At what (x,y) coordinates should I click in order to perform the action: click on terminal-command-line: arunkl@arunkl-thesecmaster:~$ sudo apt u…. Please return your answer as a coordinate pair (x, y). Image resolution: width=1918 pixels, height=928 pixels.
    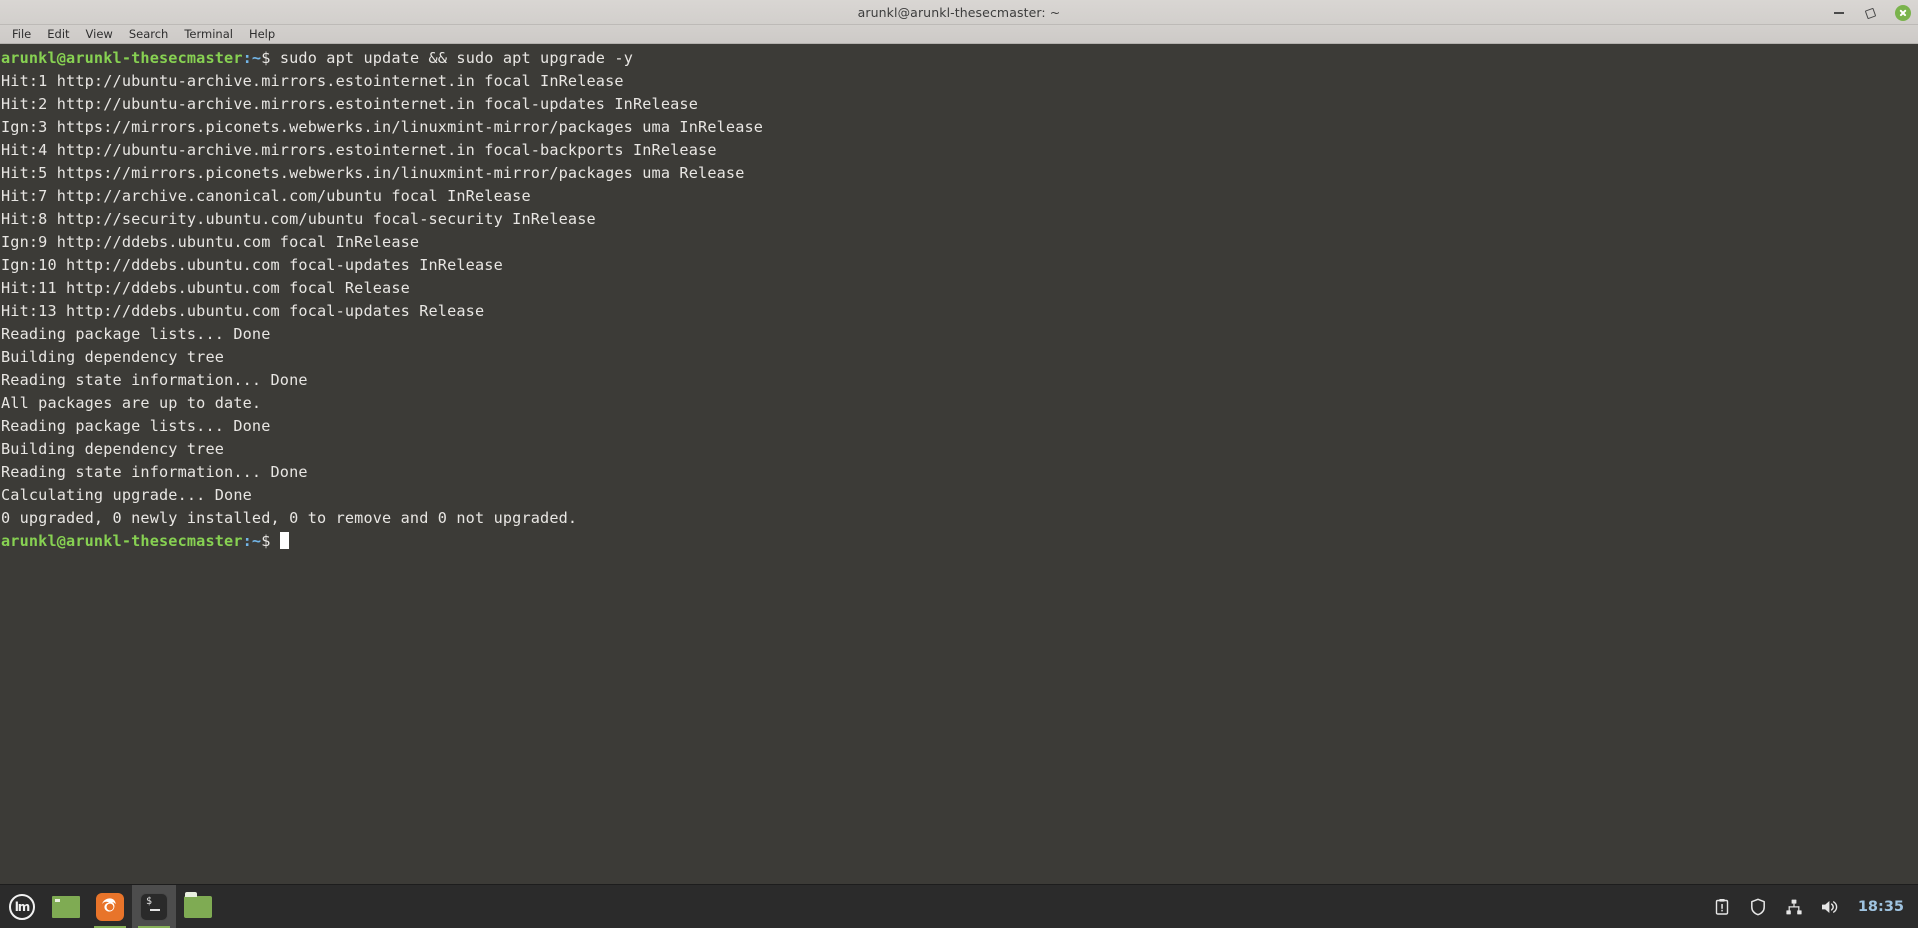
    Looking at the image, I should click on (959, 58).